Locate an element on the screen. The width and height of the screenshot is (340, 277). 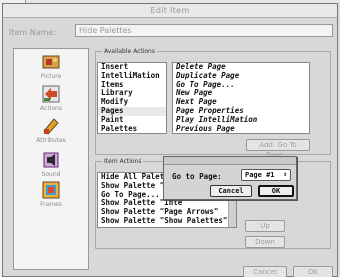
actions-icon is located at coordinates (51, 94).